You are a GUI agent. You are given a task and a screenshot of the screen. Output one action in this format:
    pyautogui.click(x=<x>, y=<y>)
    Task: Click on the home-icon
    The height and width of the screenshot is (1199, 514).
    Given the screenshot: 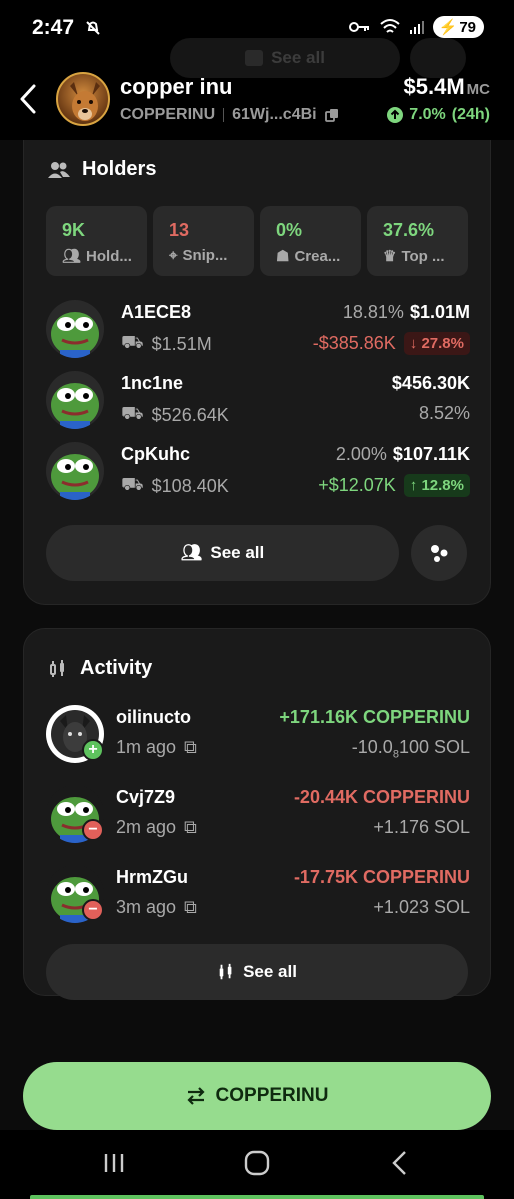 What is the action you would take?
    pyautogui.click(x=257, y=1163)
    